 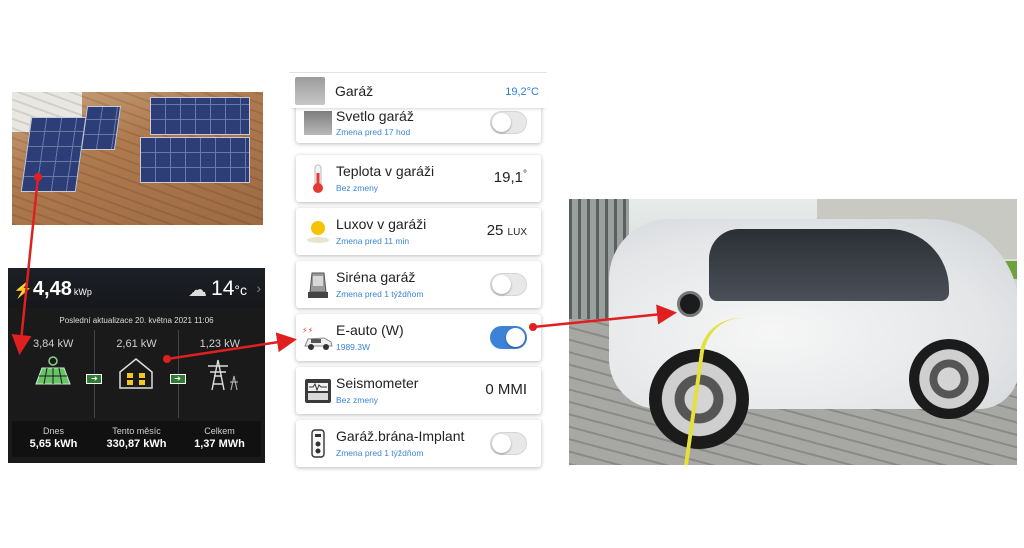 What do you see at coordinates (223, 288) in the screenshot?
I see `solar-temperature-value: 14` at bounding box center [223, 288].